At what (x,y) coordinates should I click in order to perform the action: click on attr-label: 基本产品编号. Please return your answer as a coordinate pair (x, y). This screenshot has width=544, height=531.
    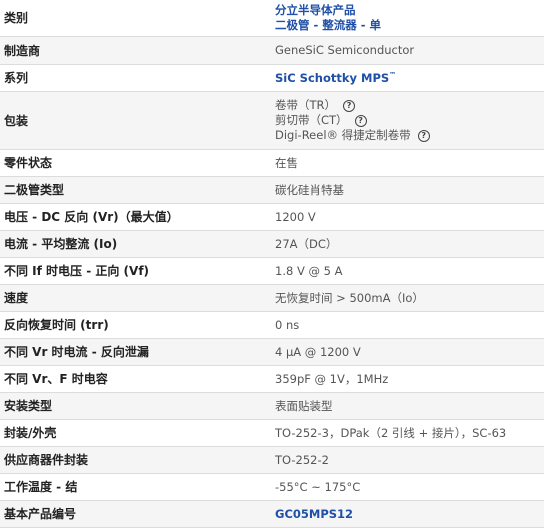
    Looking at the image, I should click on (135, 513).